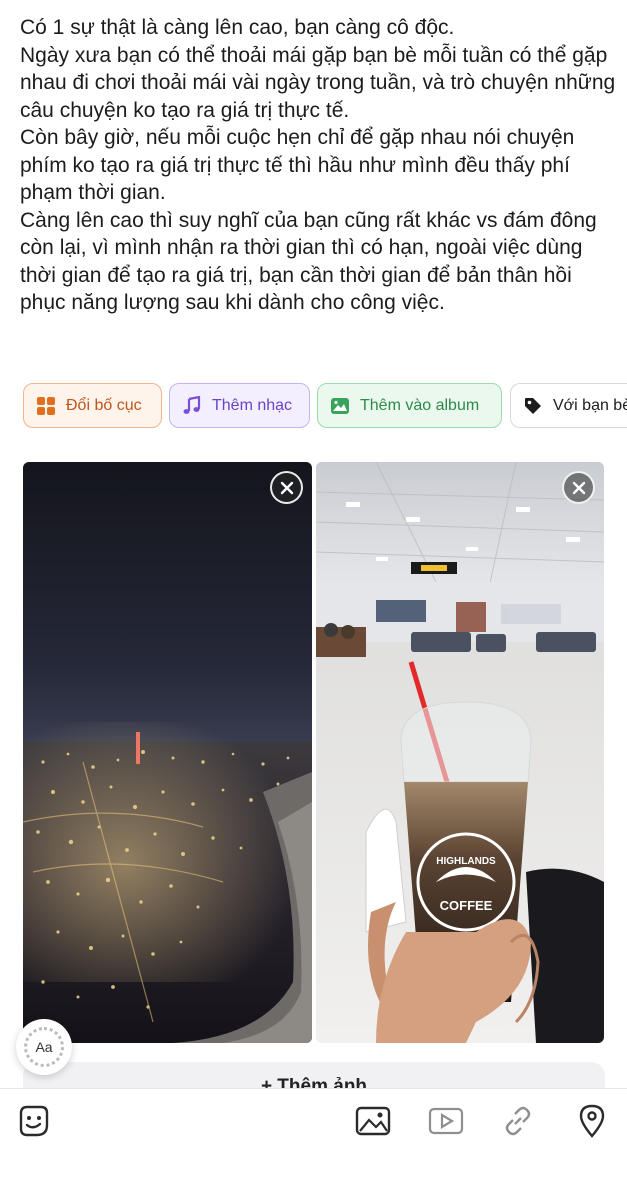 The image size is (627, 1200). Describe the element at coordinates (313, 1144) in the screenshot. I see `bottom-toolbar` at that location.